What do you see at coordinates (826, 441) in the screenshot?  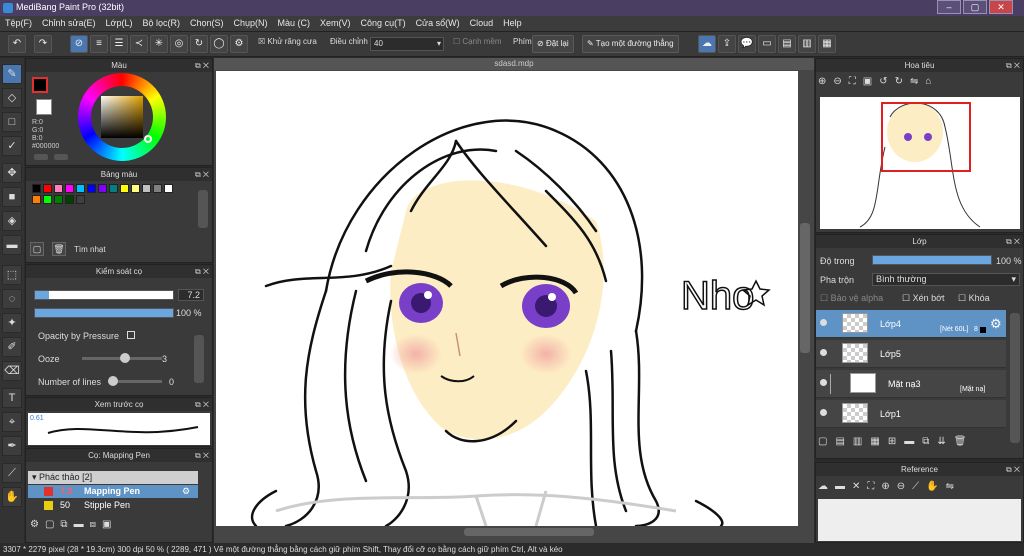 I see `new-layer-icon: ▢` at bounding box center [826, 441].